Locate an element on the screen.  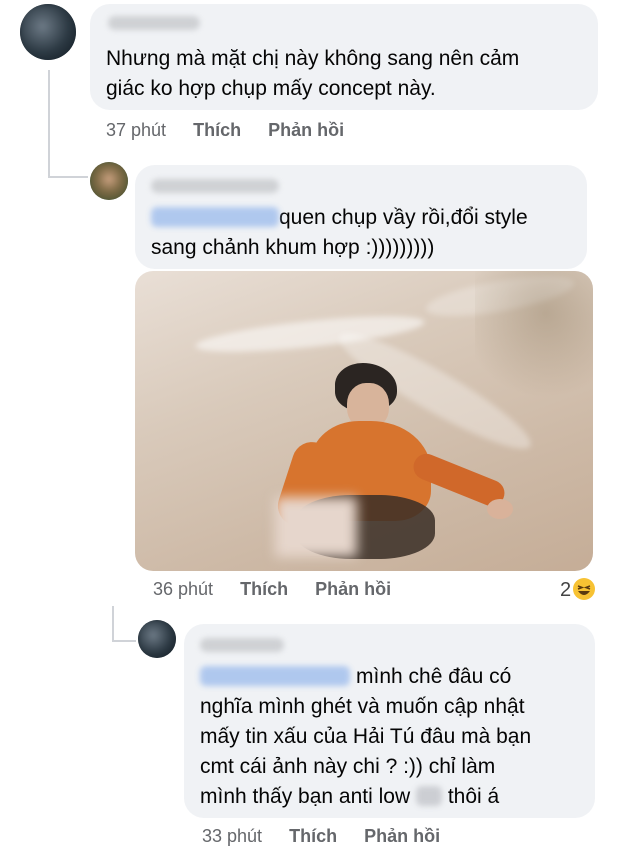
comment-actions: 36 phút Thích Phản hồi is located at coordinates (272, 589).